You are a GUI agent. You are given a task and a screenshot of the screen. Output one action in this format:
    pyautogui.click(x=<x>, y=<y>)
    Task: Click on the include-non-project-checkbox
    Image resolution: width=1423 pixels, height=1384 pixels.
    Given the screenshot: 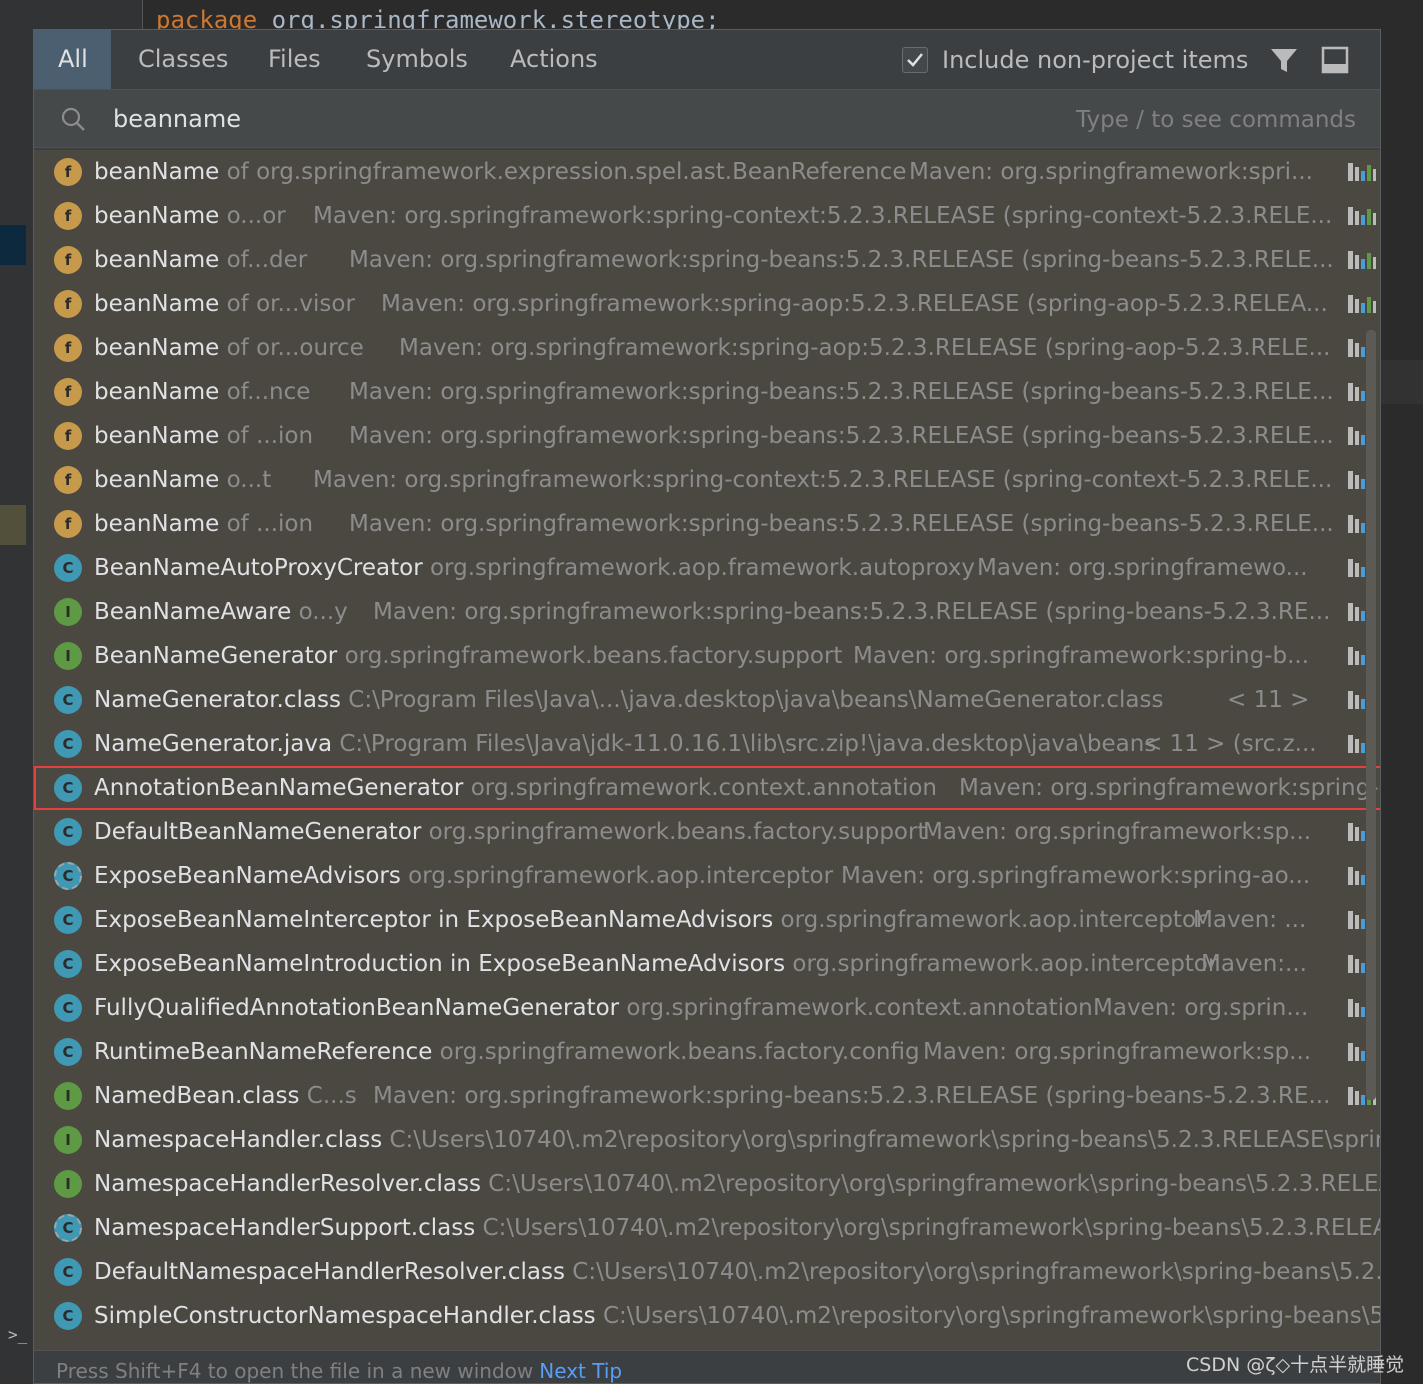 What is the action you would take?
    pyautogui.click(x=915, y=60)
    